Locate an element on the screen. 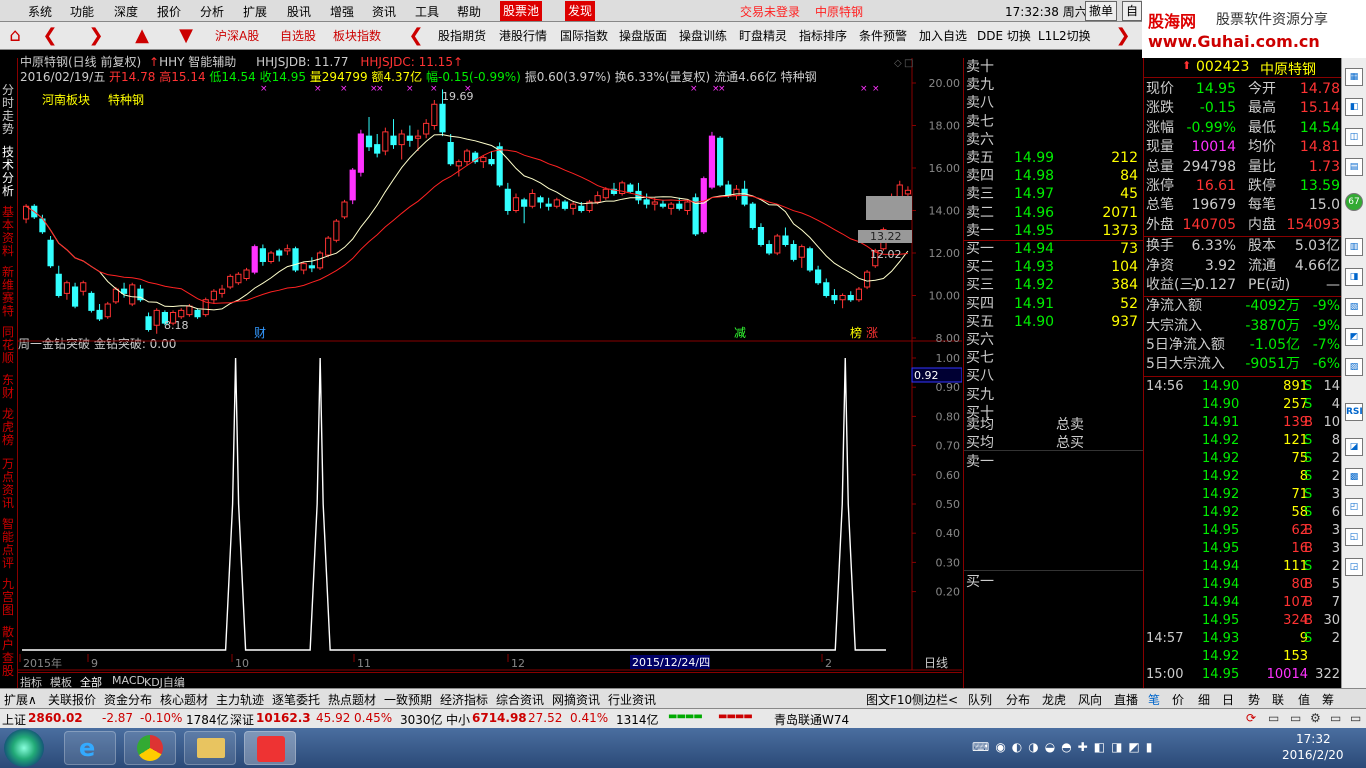  period-label: 日线 is located at coordinates (936, 663).